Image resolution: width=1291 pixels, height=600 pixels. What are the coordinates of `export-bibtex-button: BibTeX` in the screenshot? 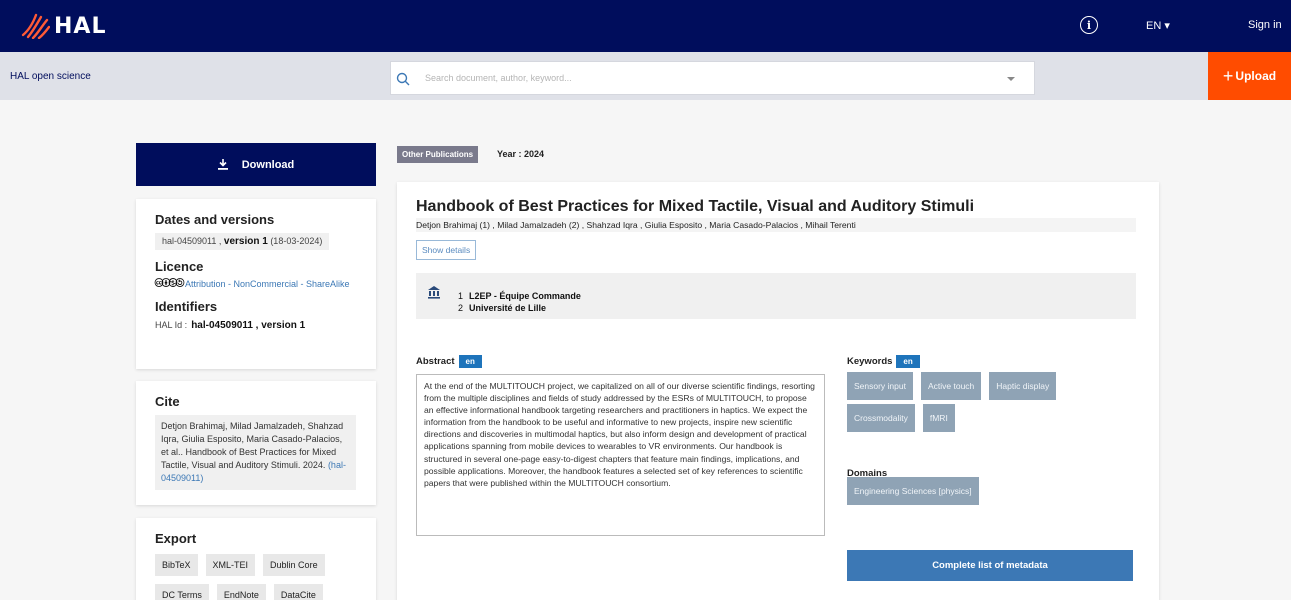 It's located at (176, 565).